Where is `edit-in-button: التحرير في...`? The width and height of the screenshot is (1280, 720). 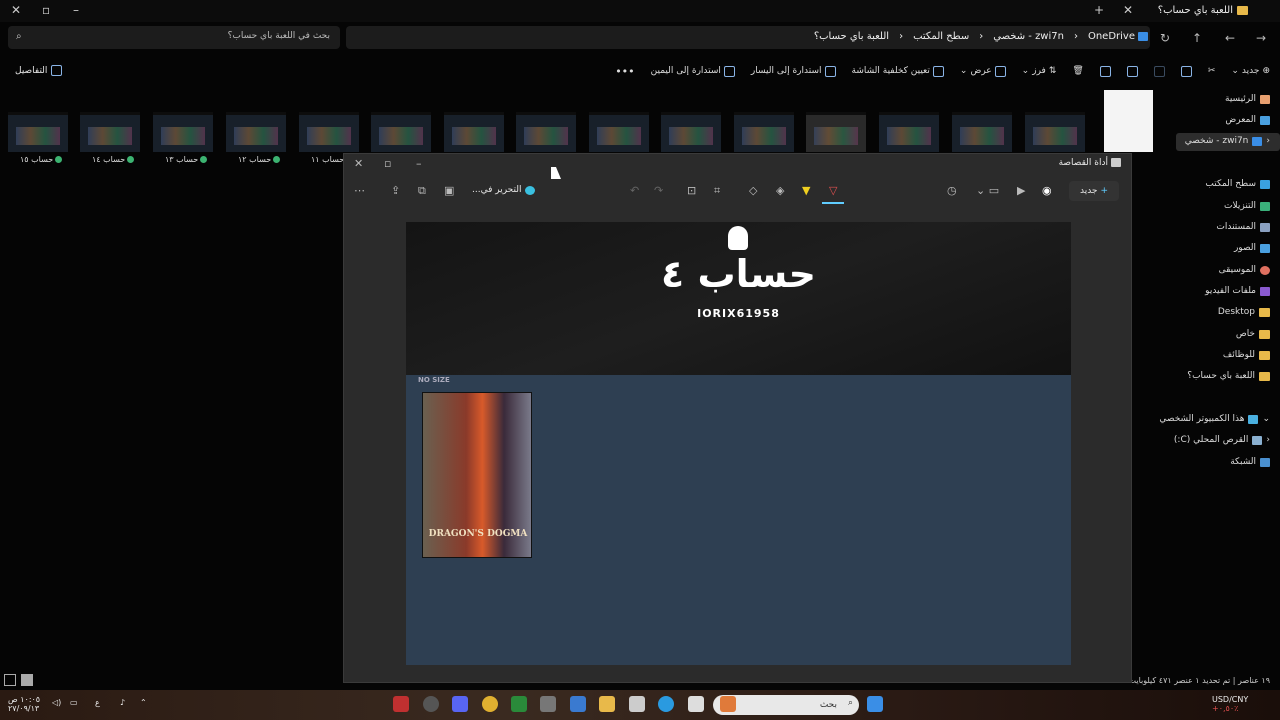 edit-in-button: التحرير في... is located at coordinates (504, 190).